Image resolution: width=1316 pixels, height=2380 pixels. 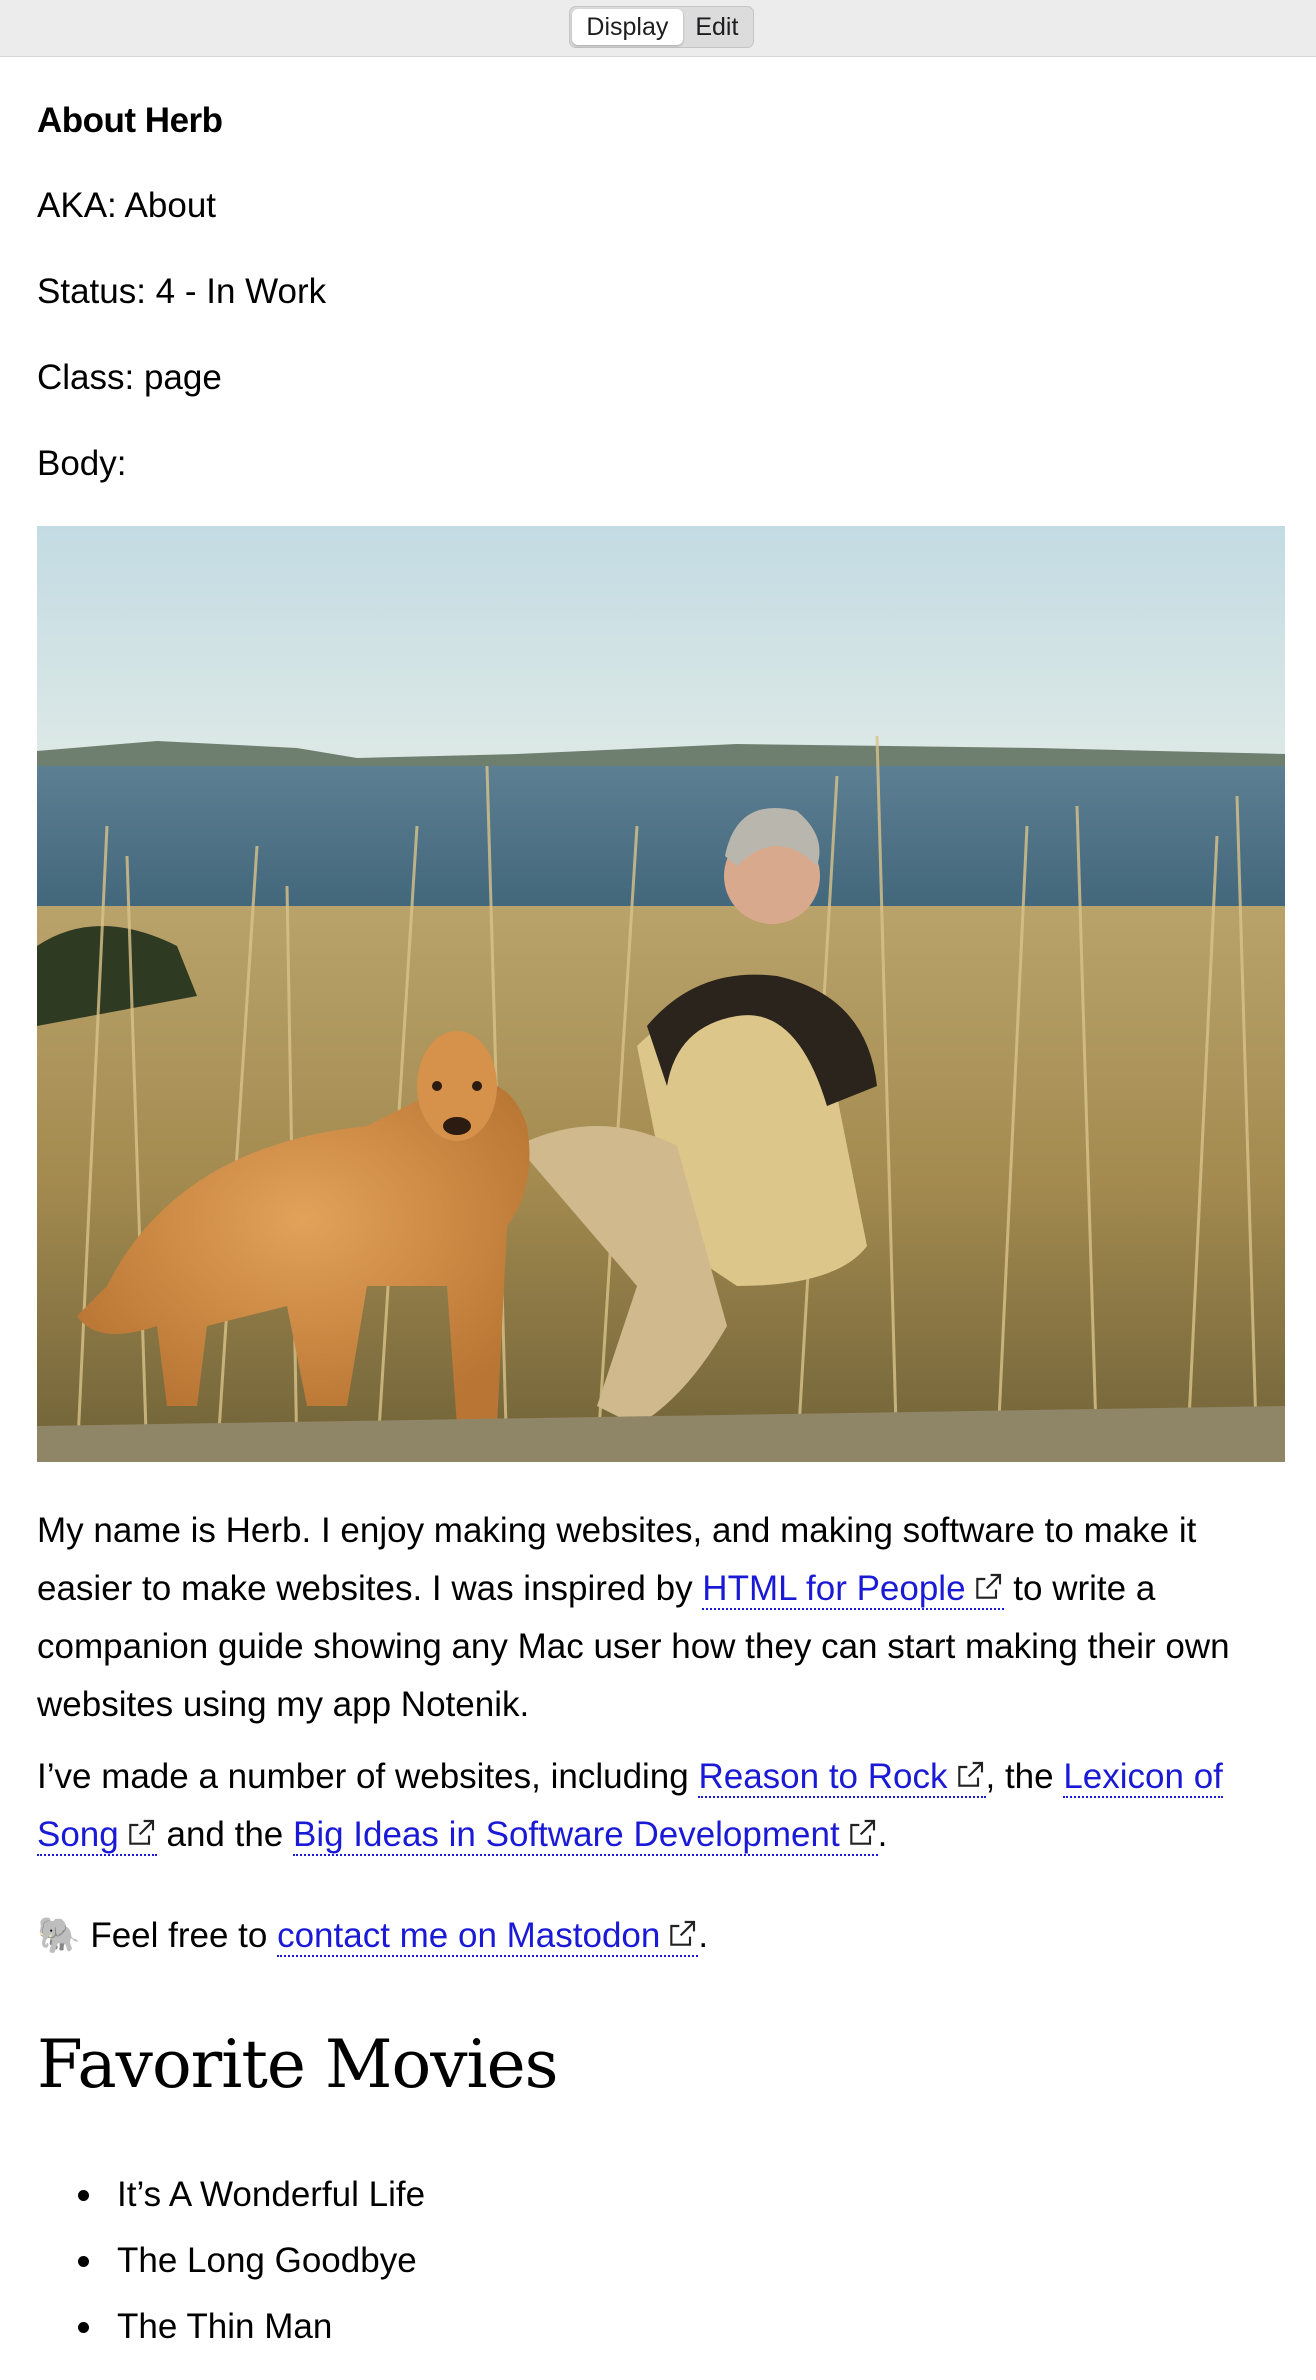 I want to click on html-for-people-link-text: HTML for People, so click(x=834, y=1588).